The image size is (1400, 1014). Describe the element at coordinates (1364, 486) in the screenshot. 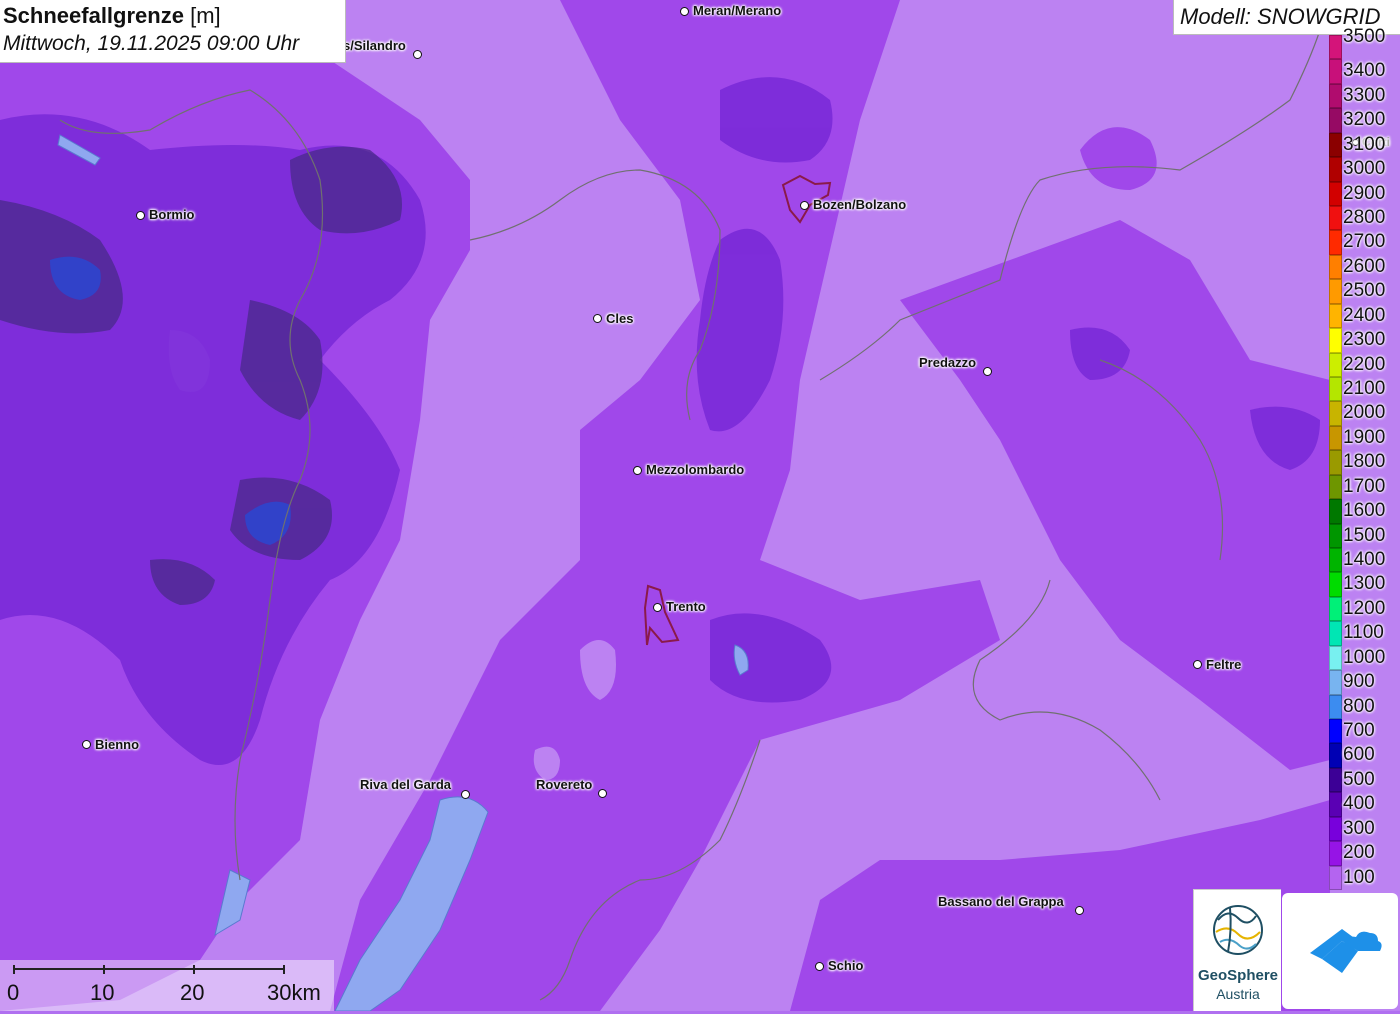

I see `legend-label: 1700` at that location.